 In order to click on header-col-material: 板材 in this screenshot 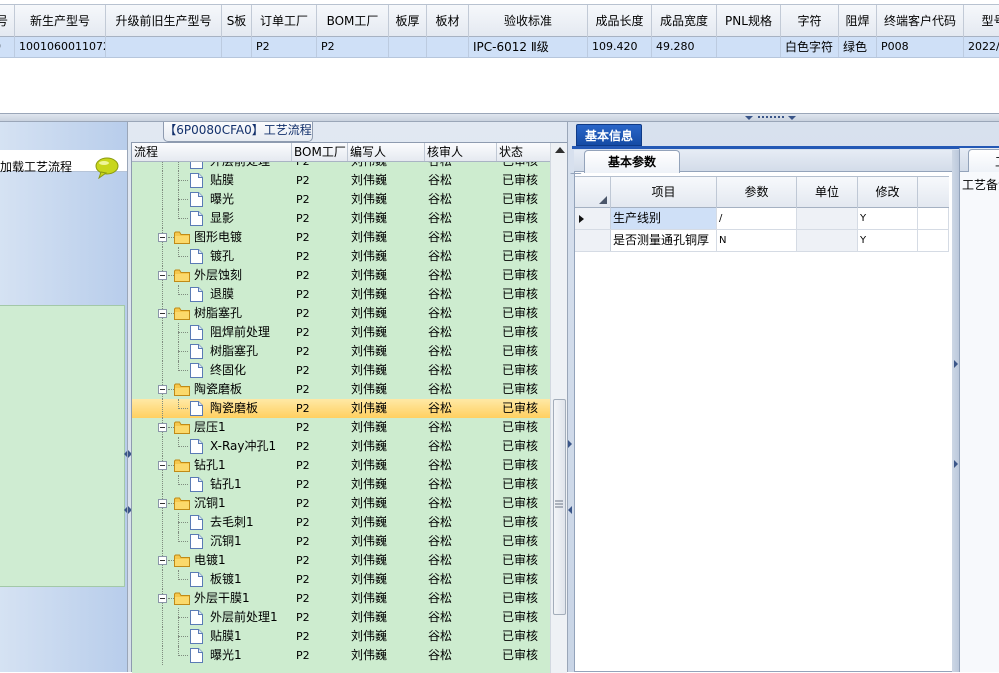, I will do `click(448, 21)`.